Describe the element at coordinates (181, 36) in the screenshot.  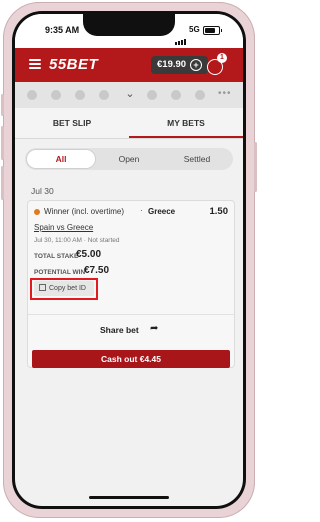
I see `signal-icon` at that location.